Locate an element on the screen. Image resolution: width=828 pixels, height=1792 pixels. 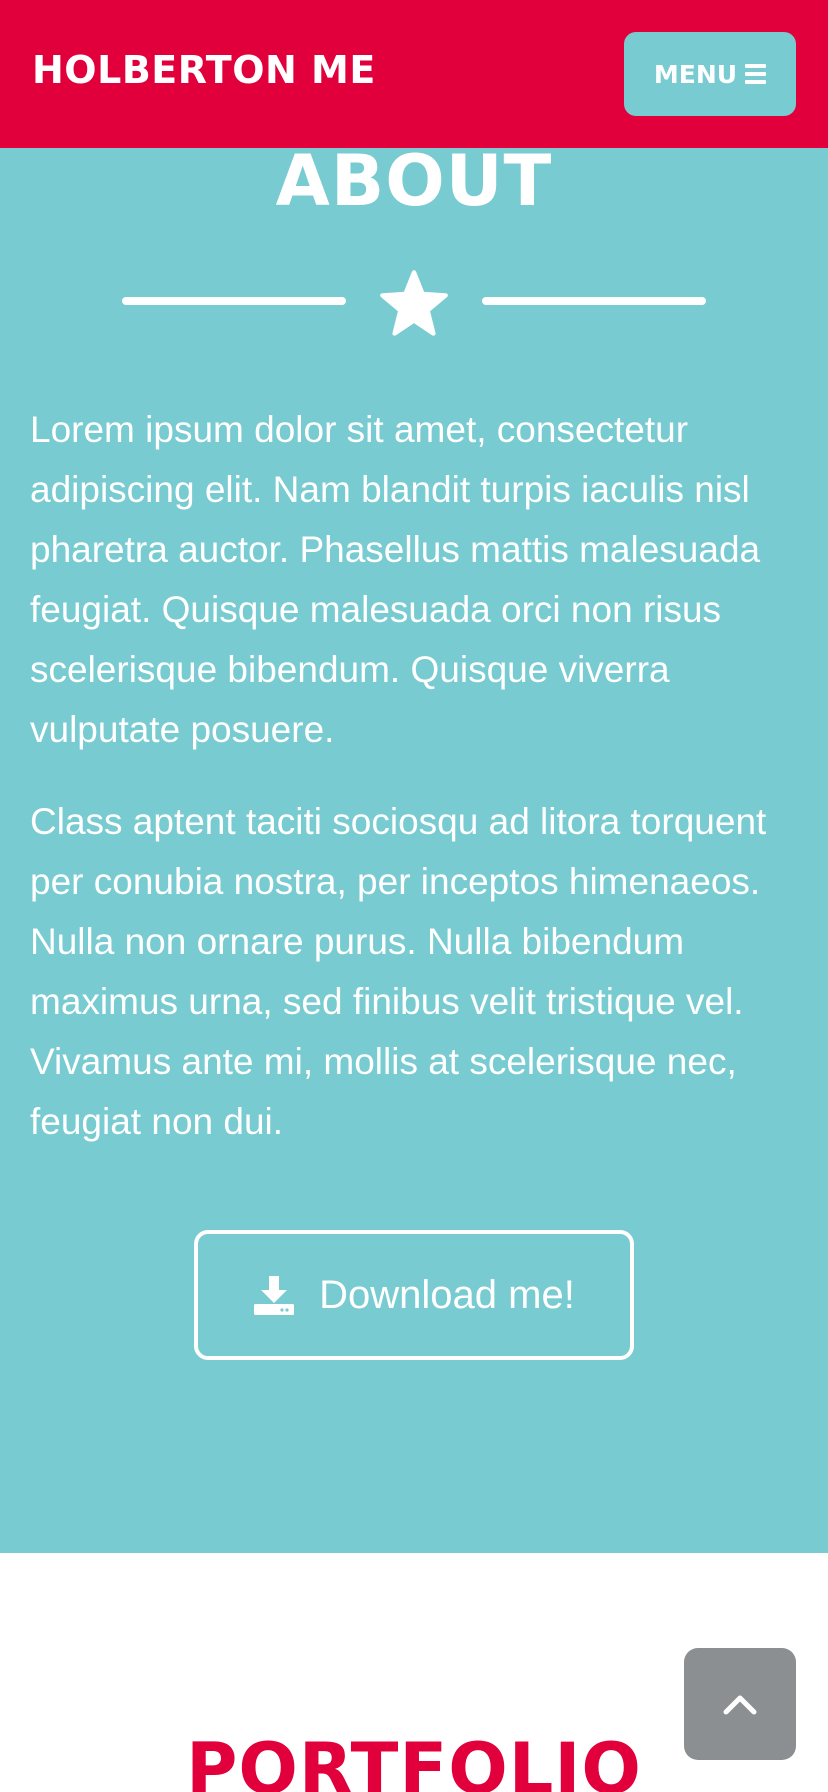
download-button: Download me! is located at coordinates (414, 1295).